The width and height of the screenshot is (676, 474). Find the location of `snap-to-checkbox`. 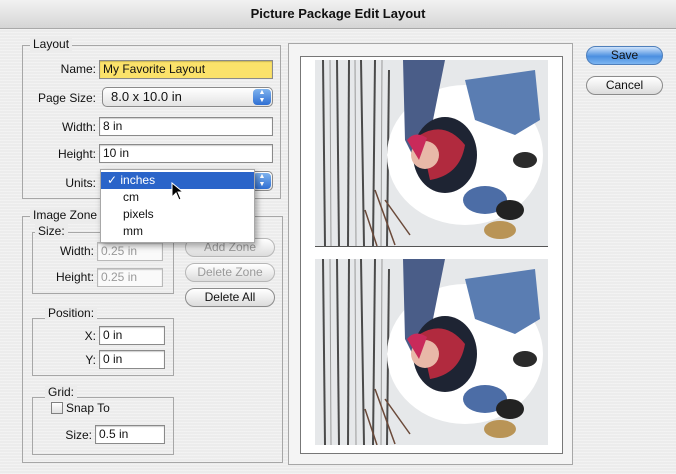

snap-to-checkbox is located at coordinates (57, 408).